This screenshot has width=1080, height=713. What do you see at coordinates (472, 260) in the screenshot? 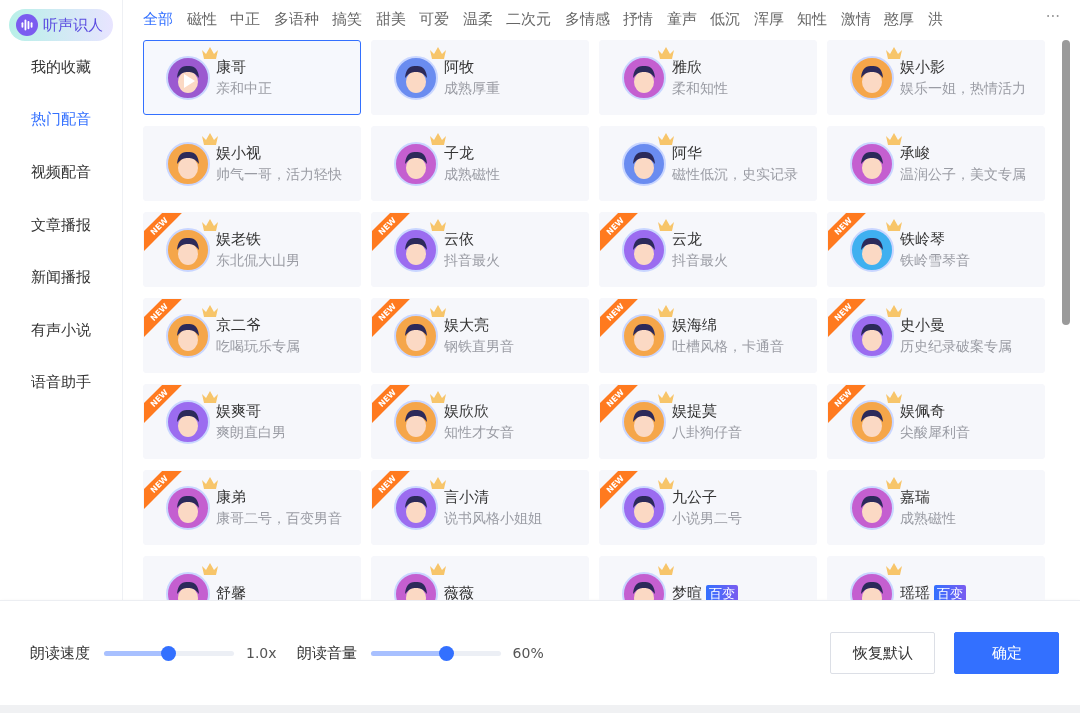
I see `voice-description: 抖音最火` at bounding box center [472, 260].